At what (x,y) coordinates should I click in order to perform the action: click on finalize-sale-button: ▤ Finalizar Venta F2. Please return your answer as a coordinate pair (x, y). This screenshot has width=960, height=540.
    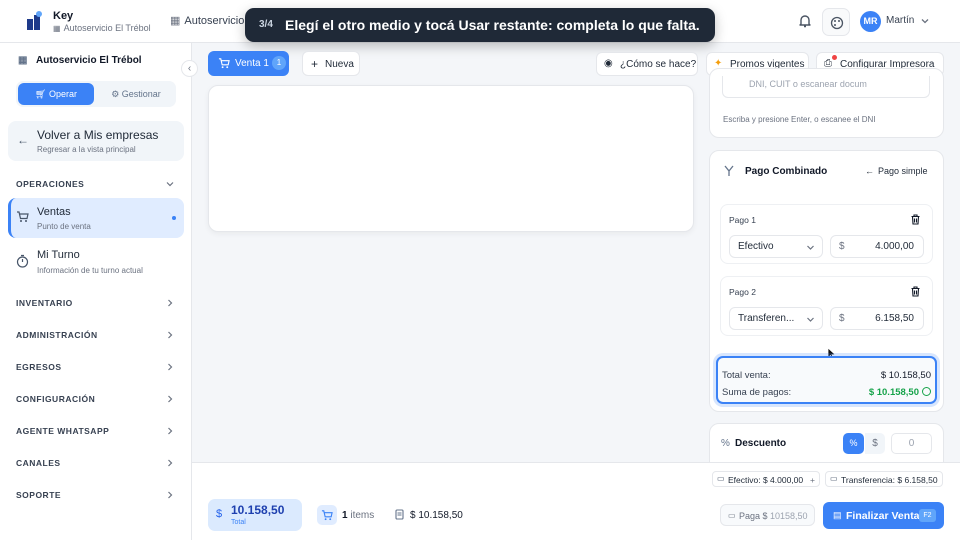
    Looking at the image, I should click on (883, 515).